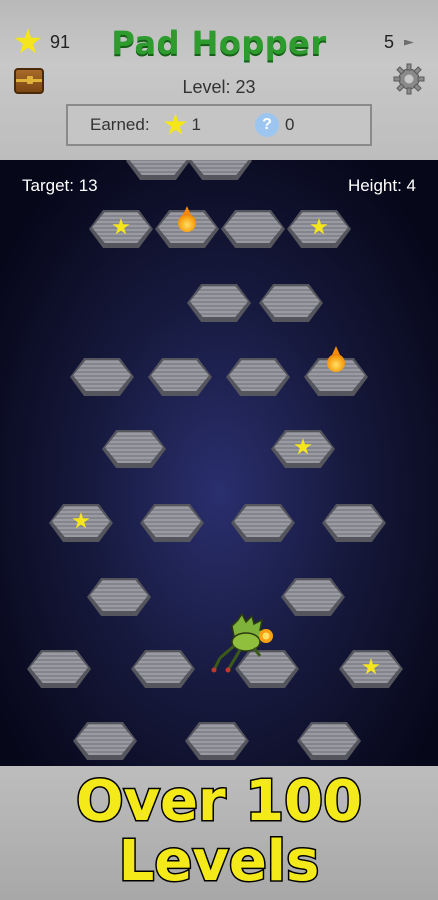 The height and width of the screenshot is (900, 438). Describe the element at coordinates (219, 43) in the screenshot. I see `game-title: Pad Hopper` at that location.